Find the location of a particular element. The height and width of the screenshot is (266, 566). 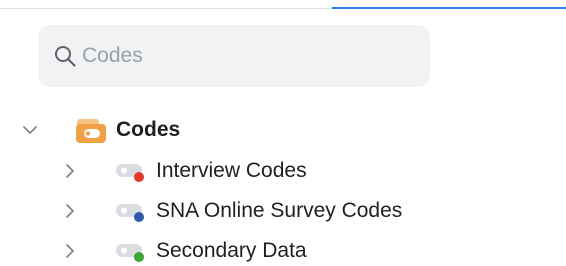

tree-item-sna-online-survey-codes: SNA Online Survey Codes is located at coordinates (283, 211).